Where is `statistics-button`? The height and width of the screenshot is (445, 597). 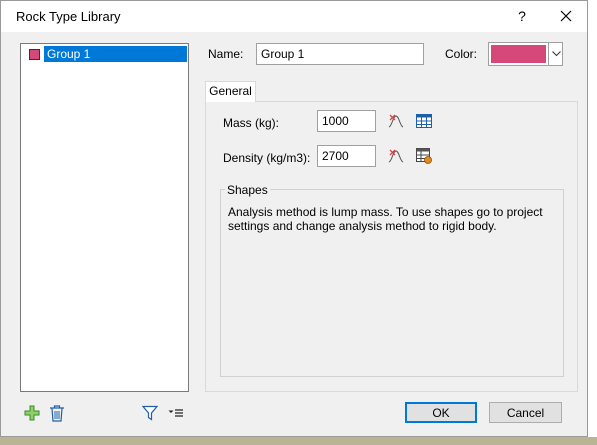 statistics-button is located at coordinates (396, 121).